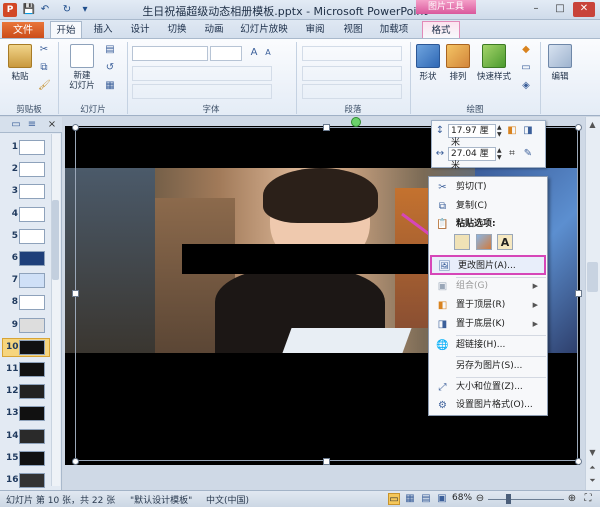 This screenshot has width=600, height=507. Describe the element at coordinates (110, 68) in the screenshot. I see `reset-icon: ↺` at that location.